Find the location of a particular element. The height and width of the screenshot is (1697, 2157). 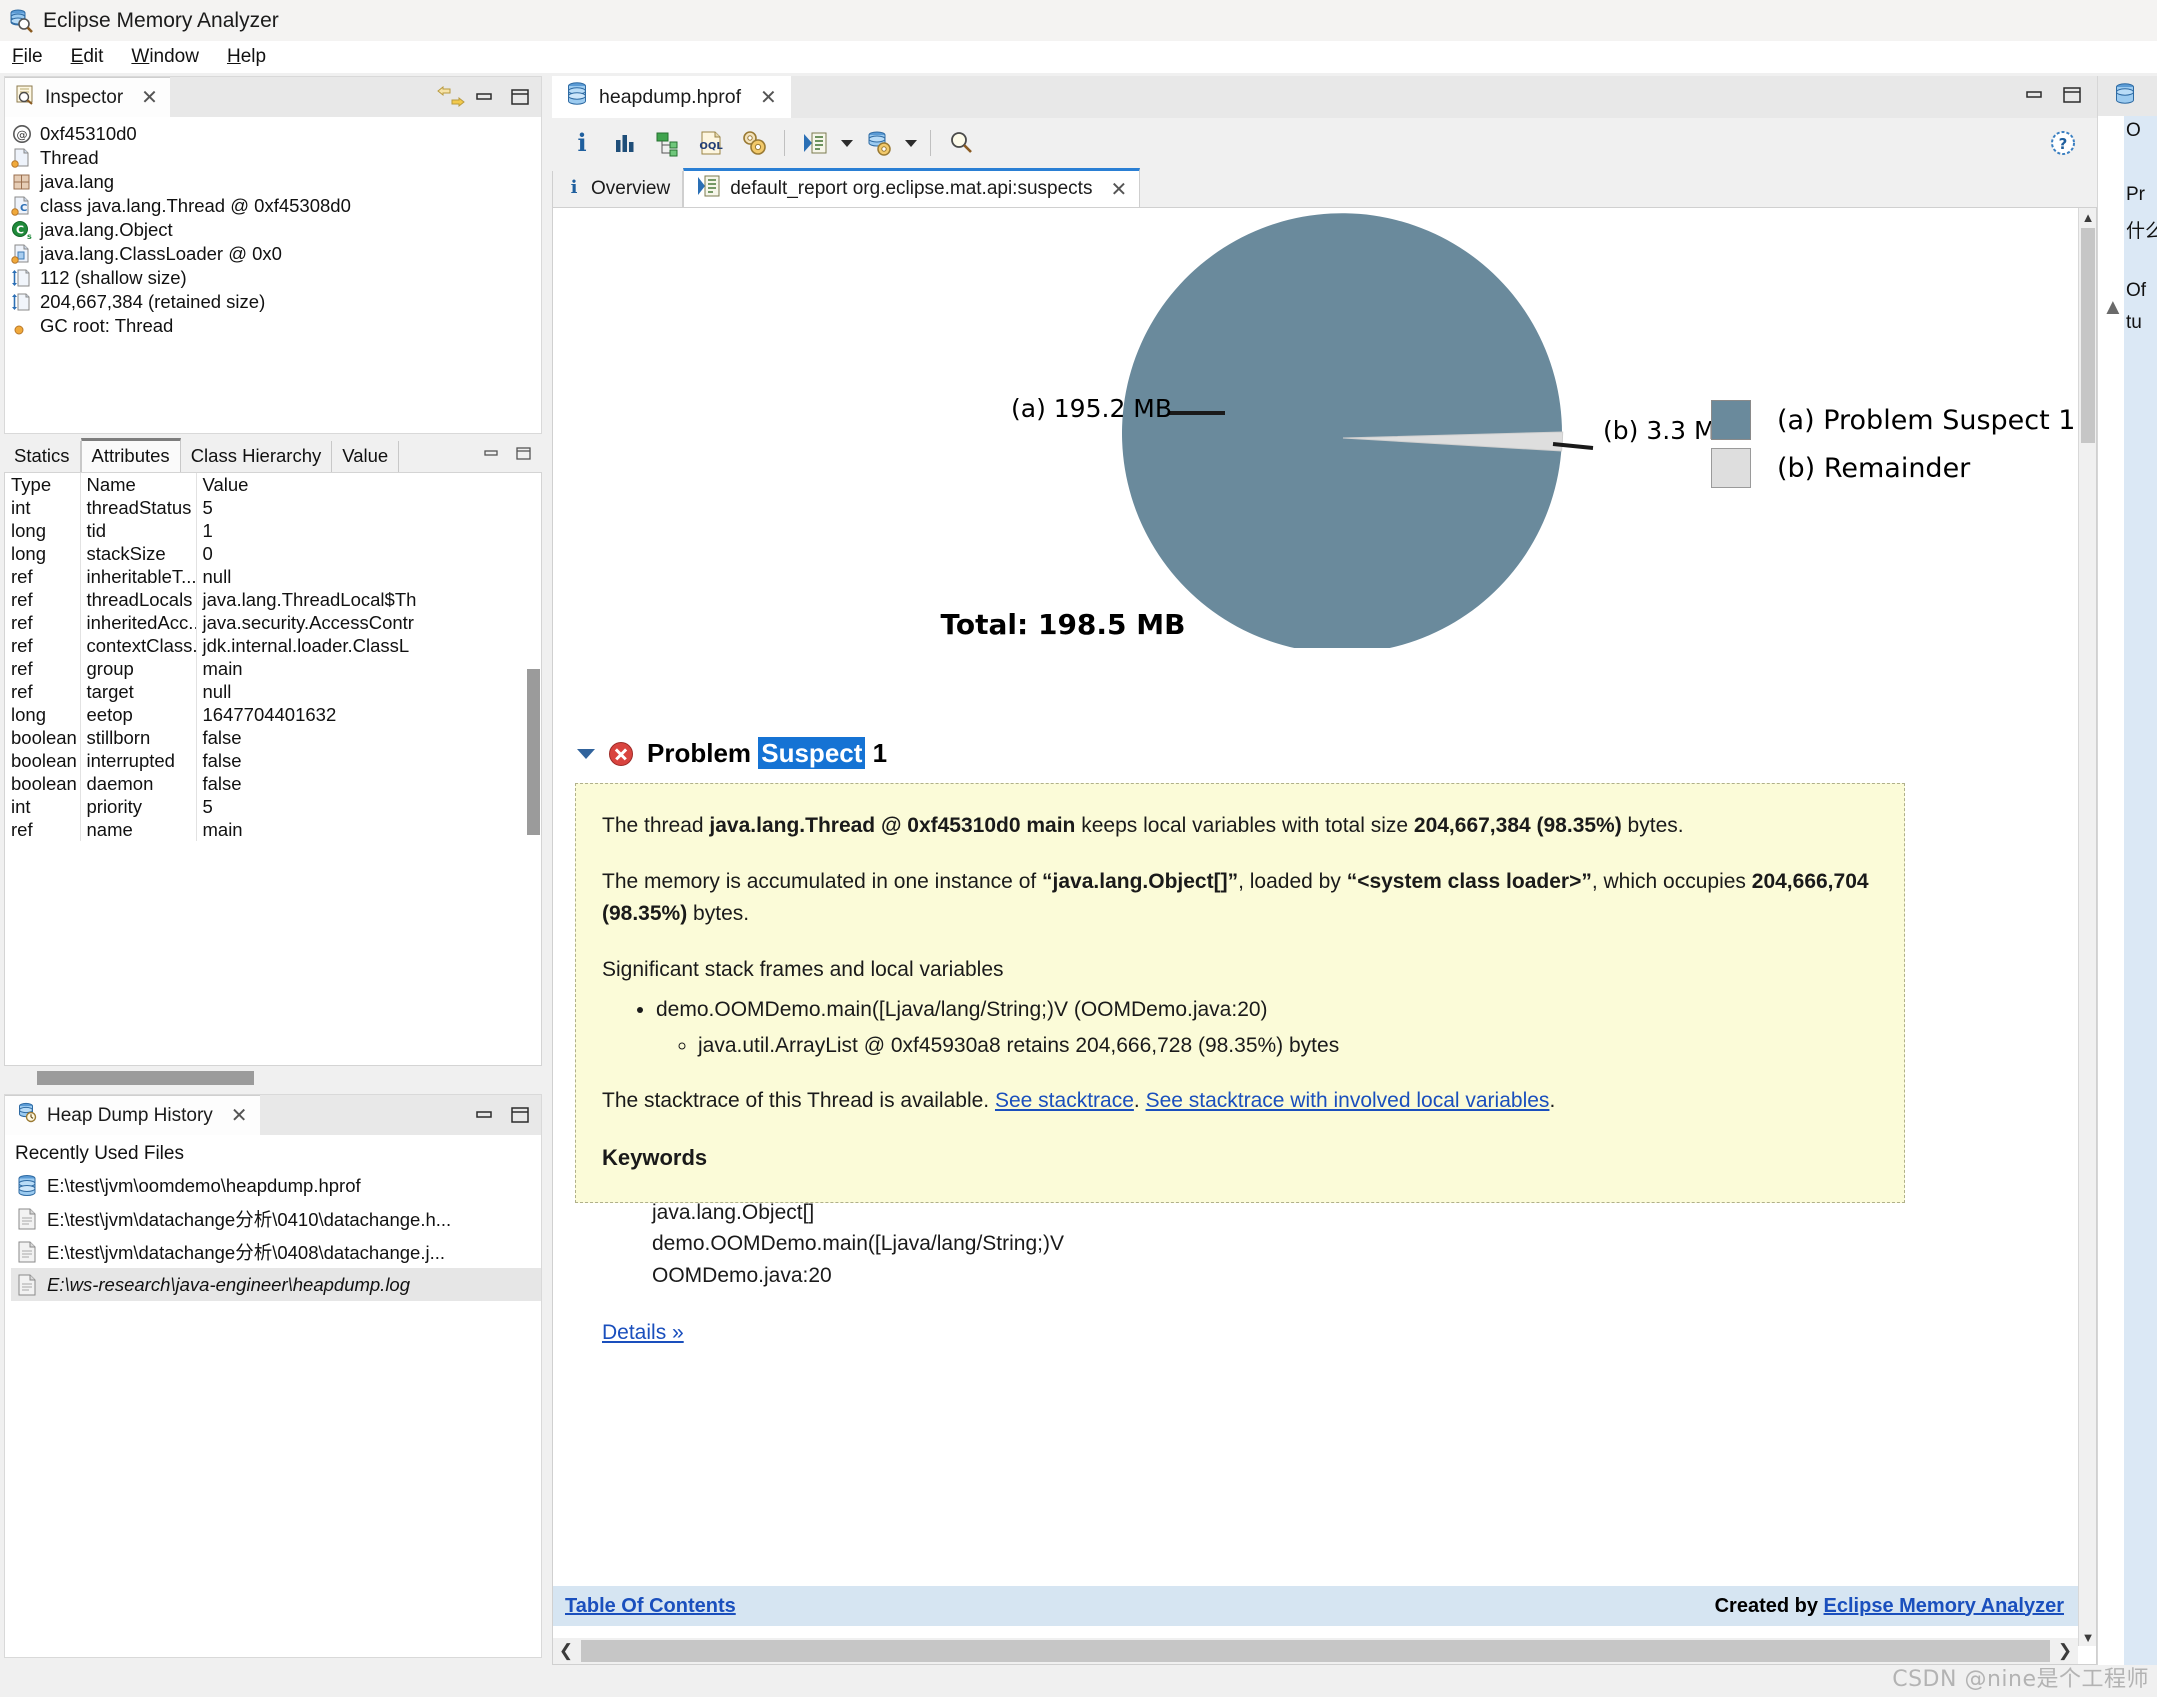

menu-help: Help is located at coordinates (246, 57).